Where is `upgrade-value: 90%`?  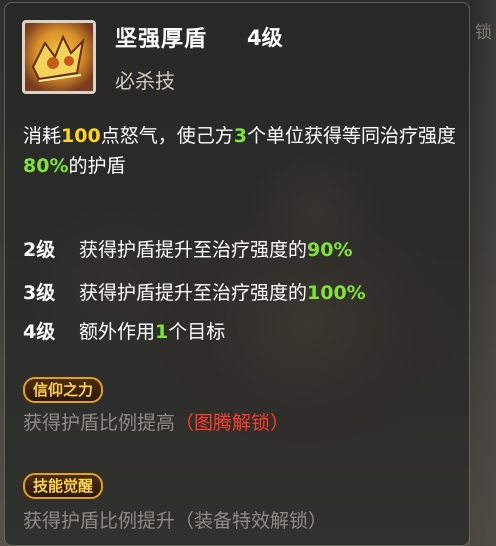 upgrade-value: 90% is located at coordinates (330, 250).